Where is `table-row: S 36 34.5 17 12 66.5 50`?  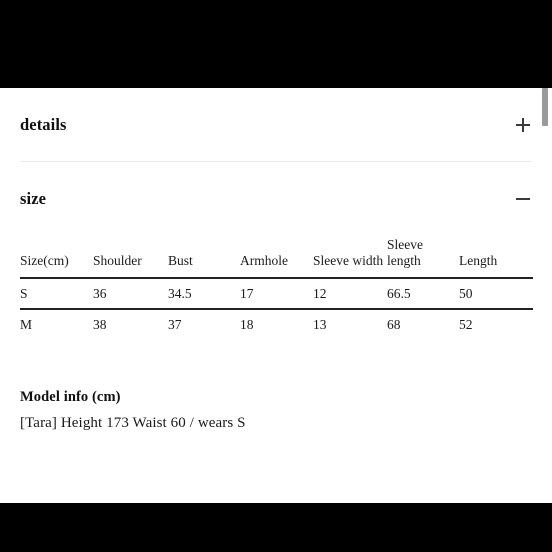
table-row: S 36 34.5 17 12 66.5 50 is located at coordinates (276, 294).